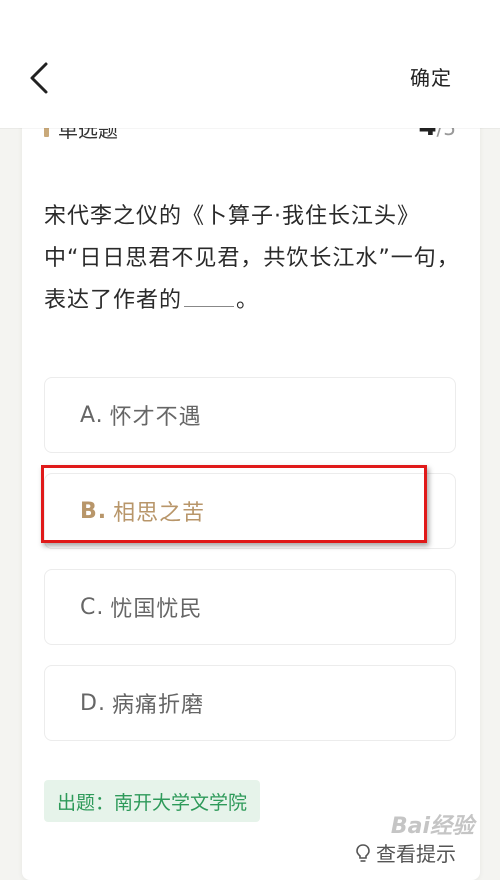 Image resolution: width=500 pixels, height=880 pixels. I want to click on view-hint-button: 查看提示, so click(405, 852).